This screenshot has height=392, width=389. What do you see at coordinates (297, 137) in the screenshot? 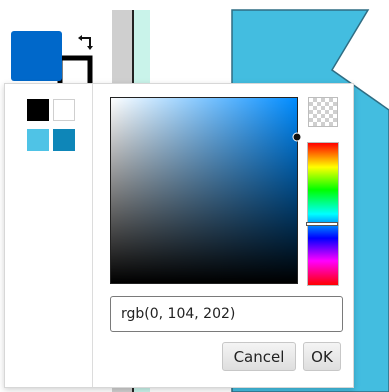
I see `sv-handle` at bounding box center [297, 137].